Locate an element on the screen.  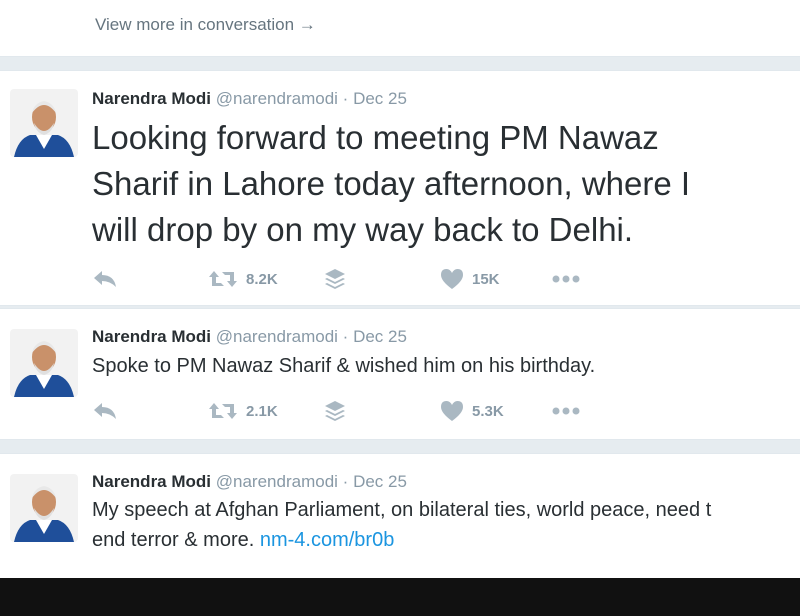
tweet-text-line: end terror & more. nm-4.com/br0b is located at coordinates (401, 540).